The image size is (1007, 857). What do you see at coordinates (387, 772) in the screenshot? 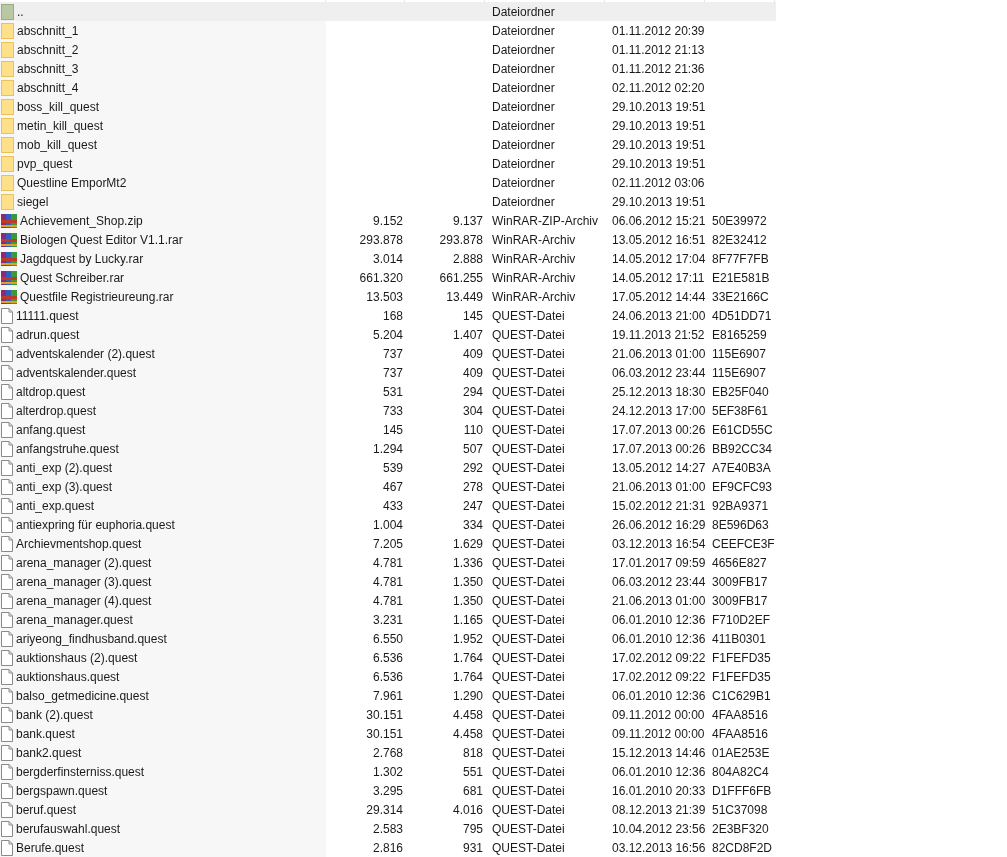
I see `size-value: 1.302` at bounding box center [387, 772].